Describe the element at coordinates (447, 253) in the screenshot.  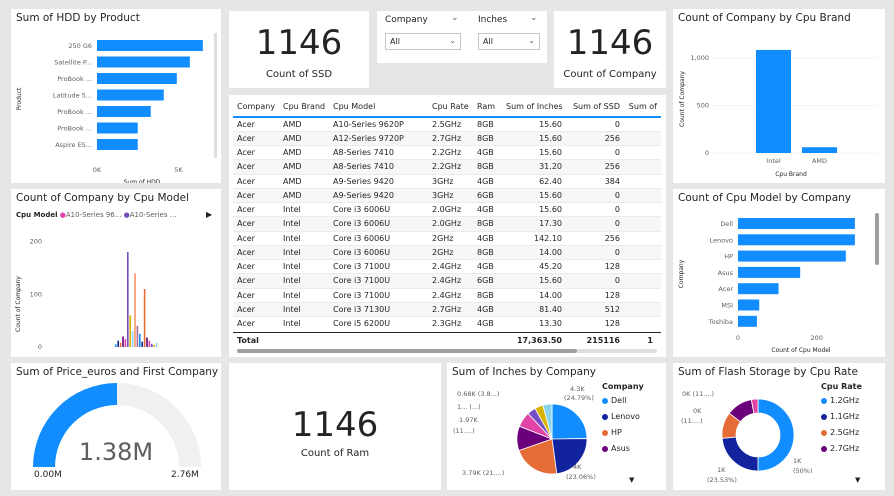
I see `table-row: Acer Intel Core i3 6006U 2GHz 8GB 14.00 0` at that location.